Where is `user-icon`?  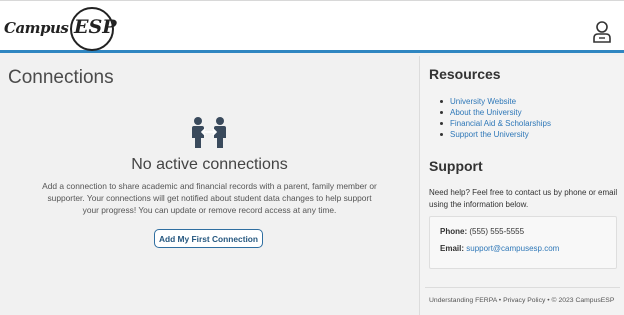 user-icon is located at coordinates (602, 32).